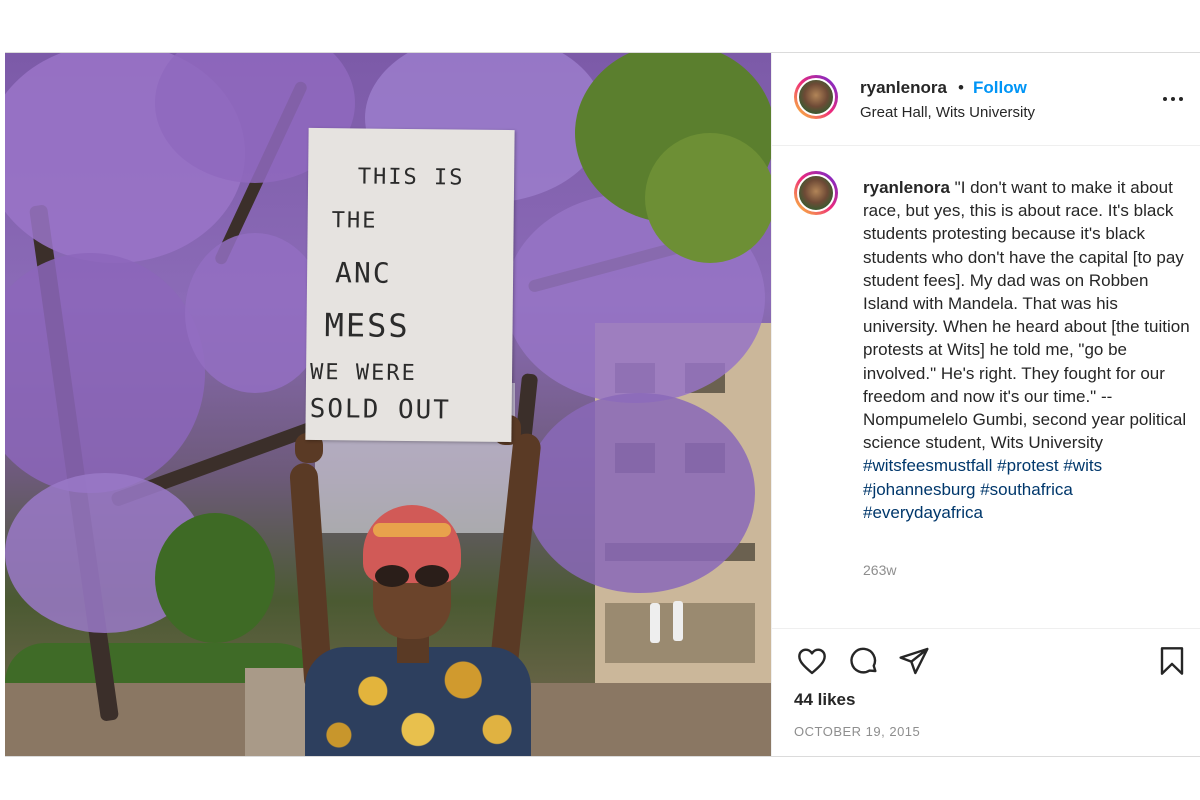 Image resolution: width=1200 pixels, height=800 pixels. What do you see at coordinates (1174, 99) in the screenshot?
I see `more-options-icon` at bounding box center [1174, 99].